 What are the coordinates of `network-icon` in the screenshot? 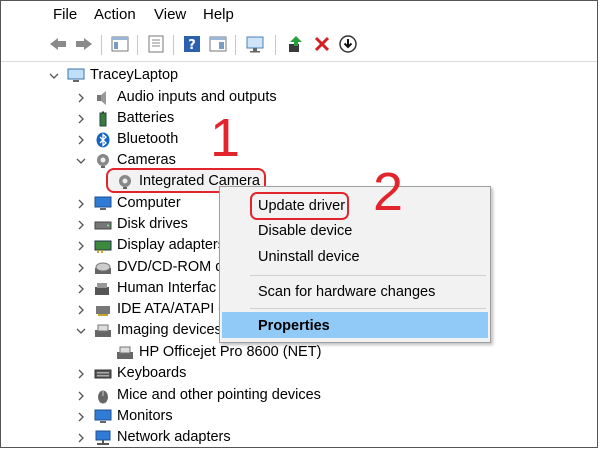 It's located at (103, 438).